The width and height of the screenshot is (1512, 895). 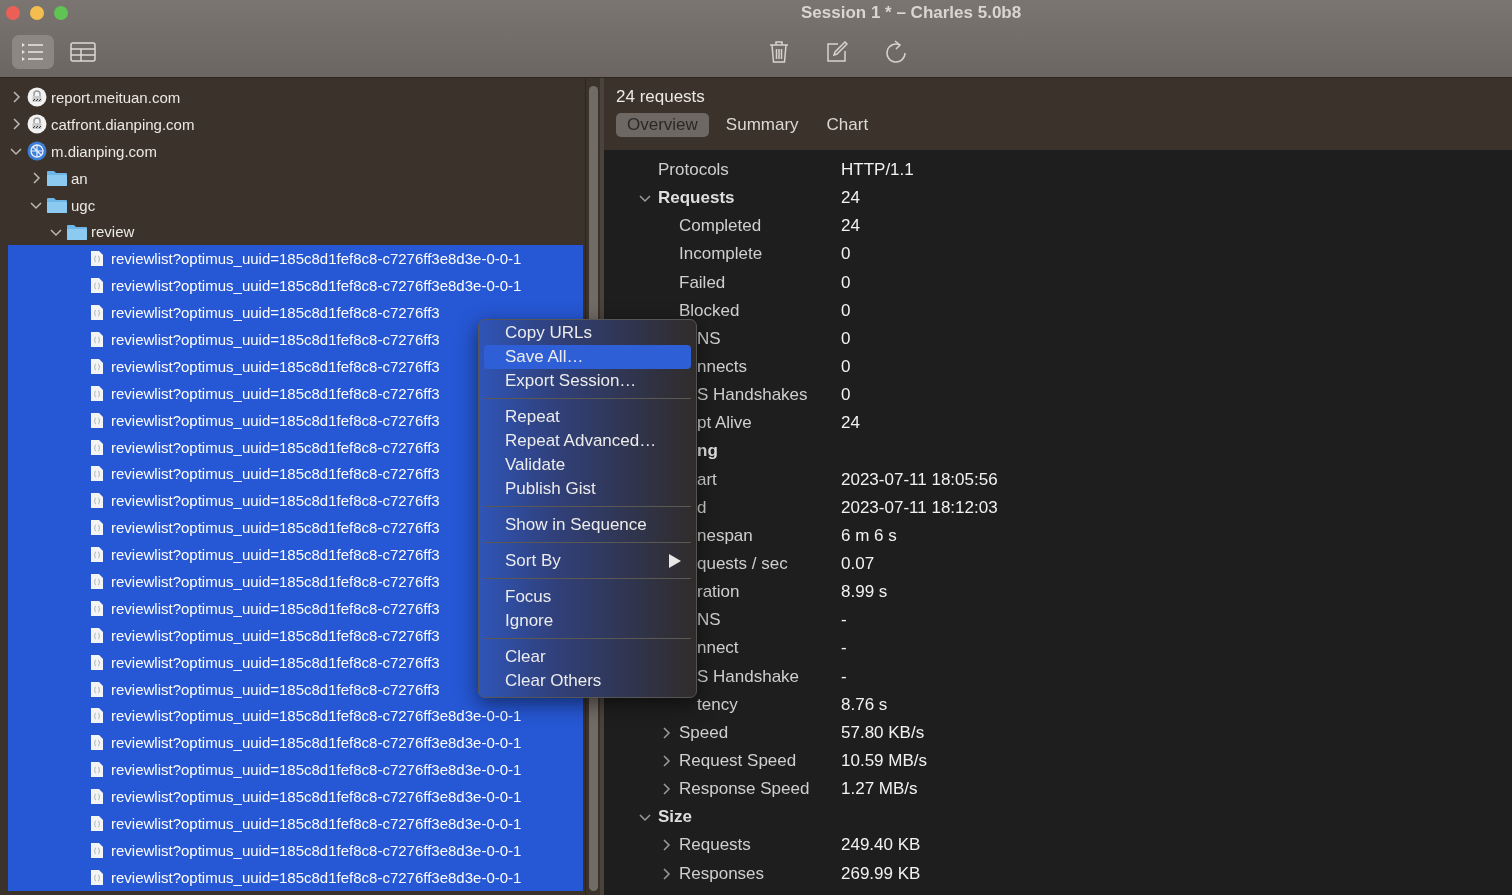 What do you see at coordinates (701, 507) in the screenshot?
I see `stat-label: d` at bounding box center [701, 507].